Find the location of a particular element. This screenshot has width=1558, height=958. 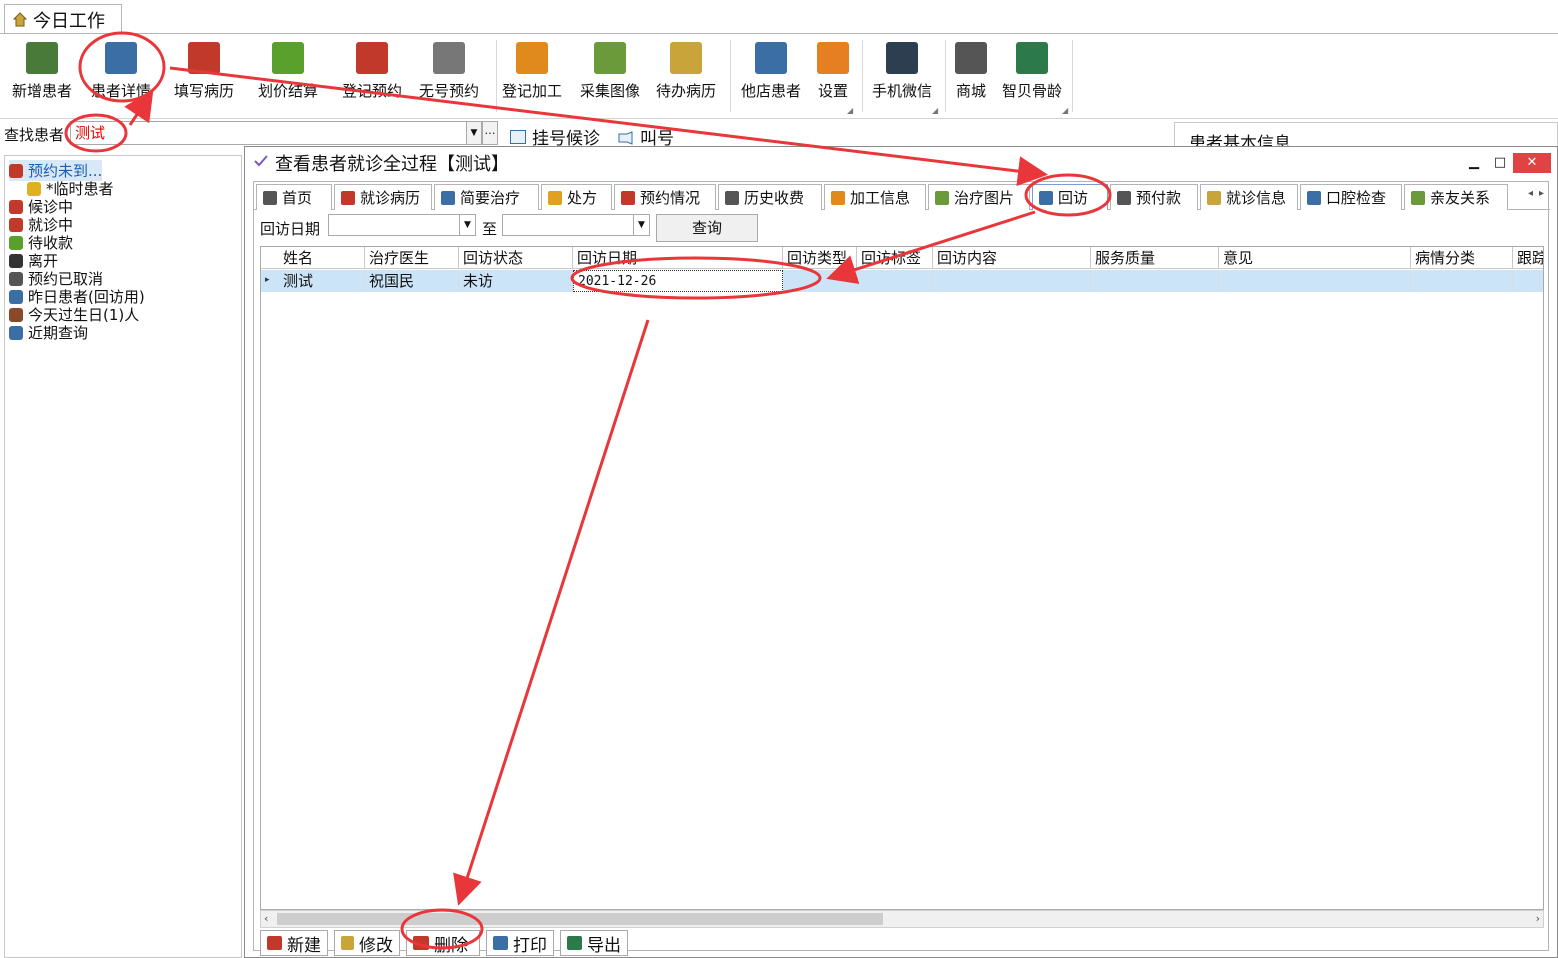

ribbon-button-7: 采集图像 is located at coordinates (610, 71).